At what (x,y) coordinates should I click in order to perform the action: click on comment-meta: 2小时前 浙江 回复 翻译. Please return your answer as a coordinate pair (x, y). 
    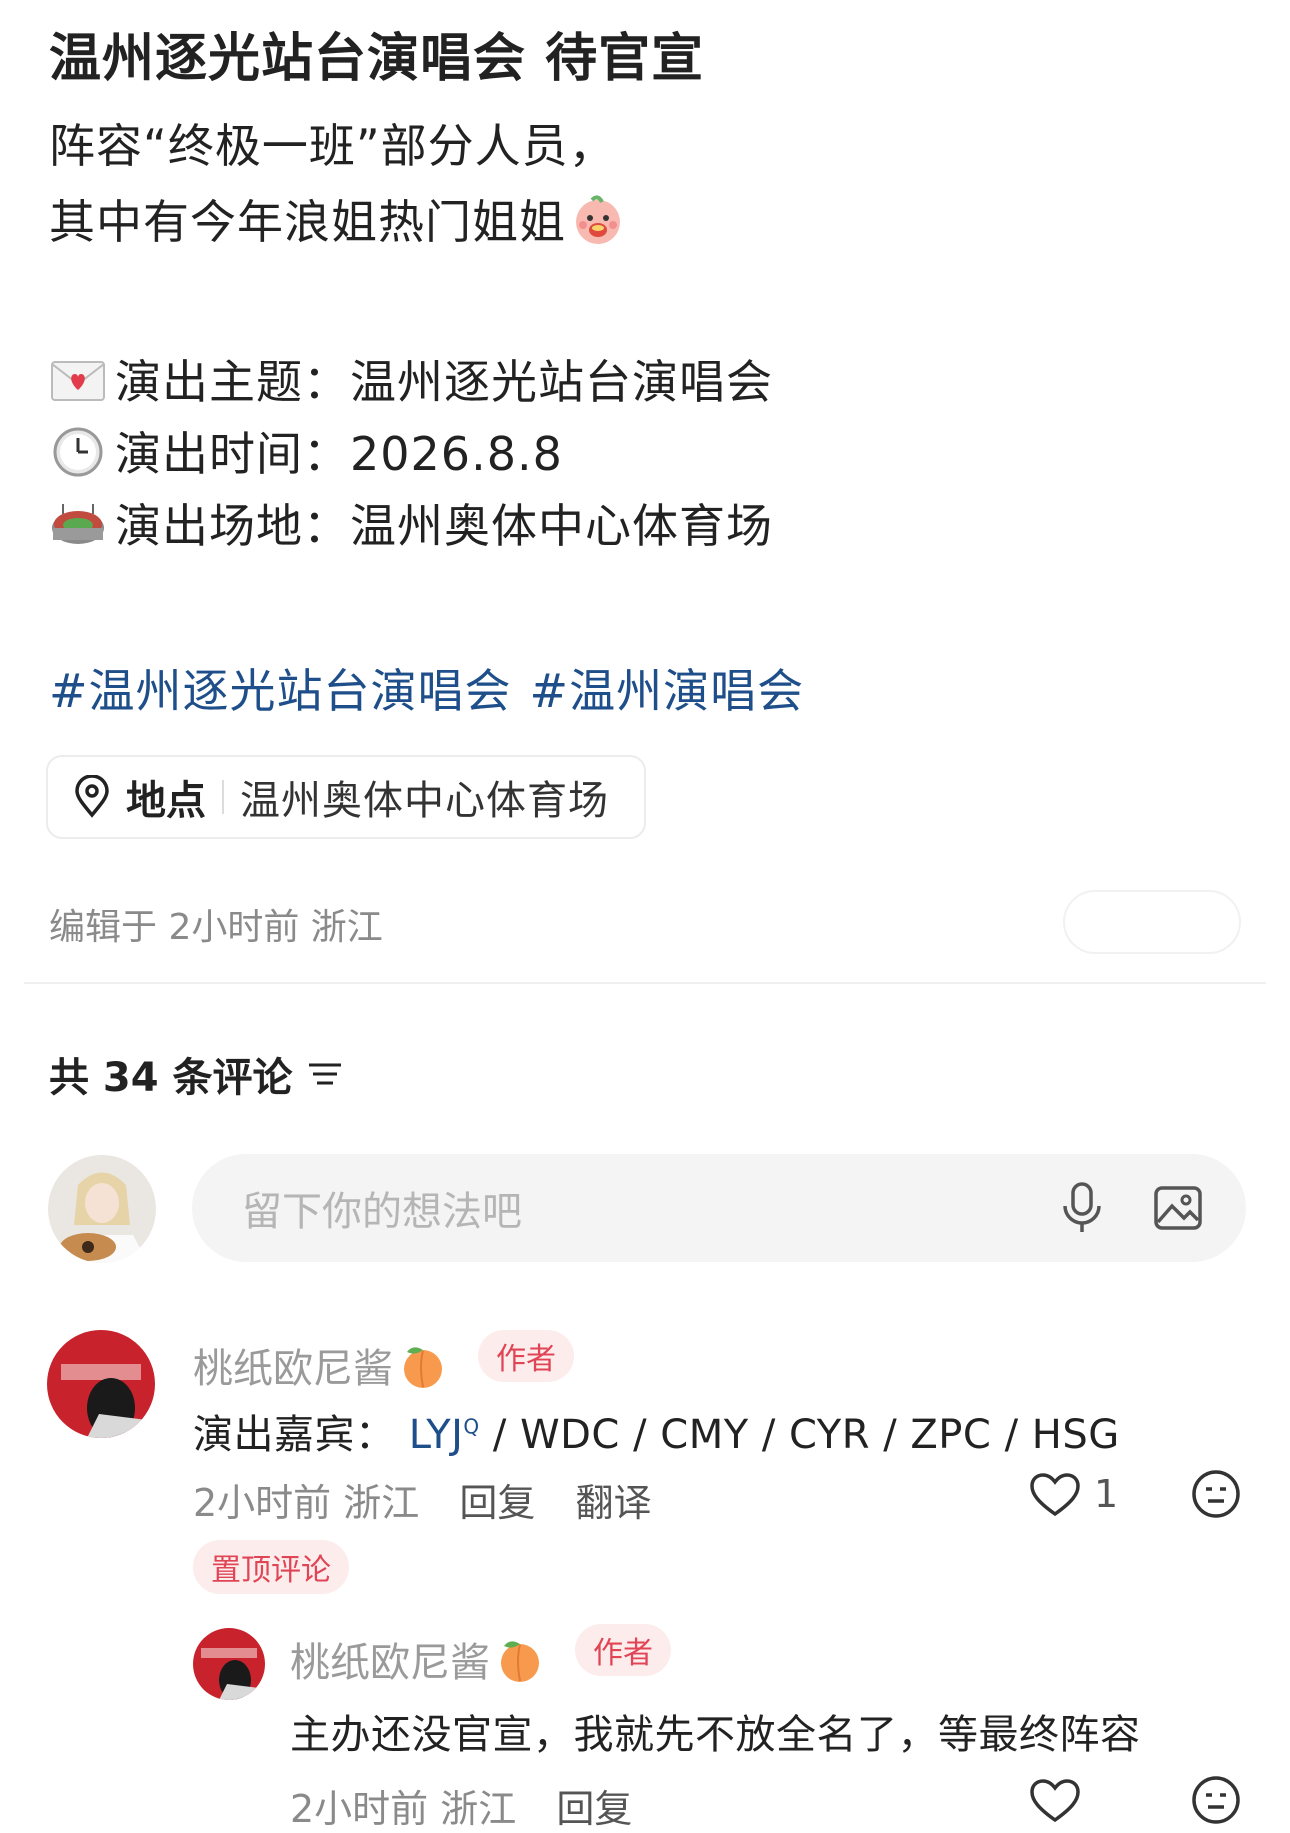
    Looking at the image, I should click on (422, 1499).